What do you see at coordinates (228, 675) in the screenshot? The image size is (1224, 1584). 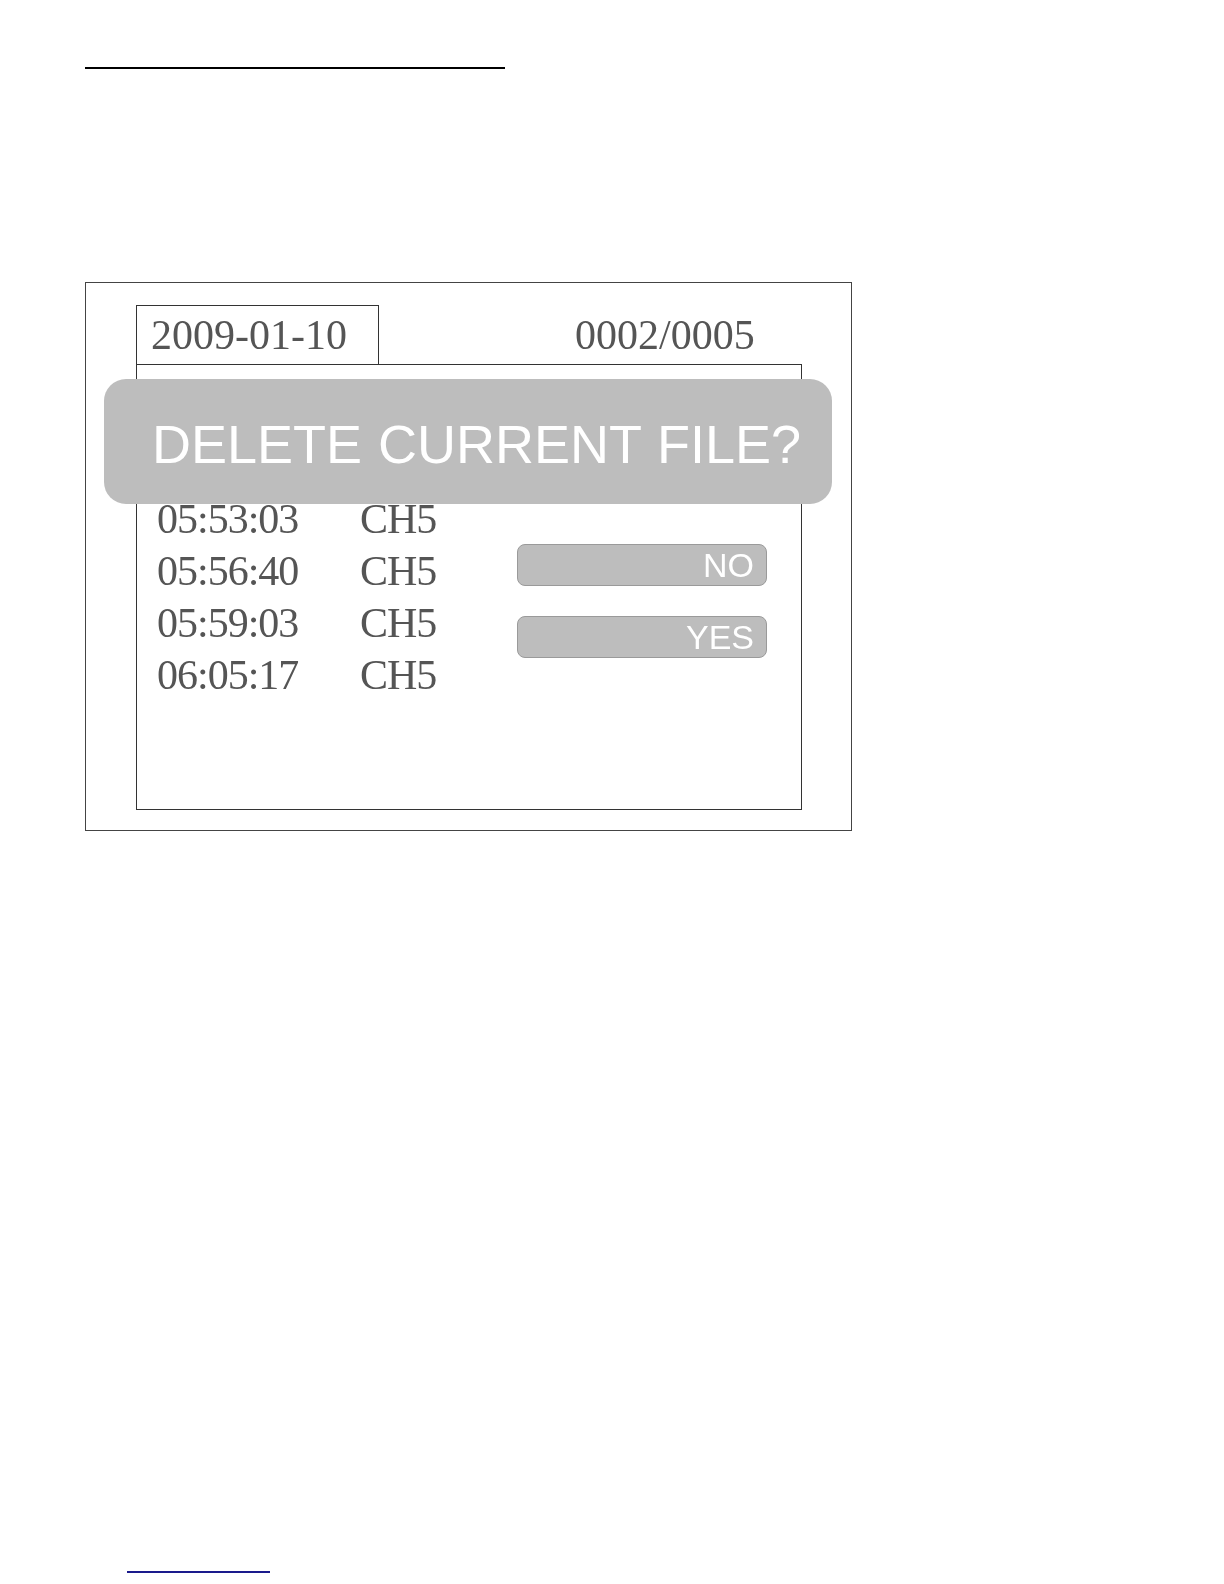 I see `recording-time: 06:05:17` at bounding box center [228, 675].